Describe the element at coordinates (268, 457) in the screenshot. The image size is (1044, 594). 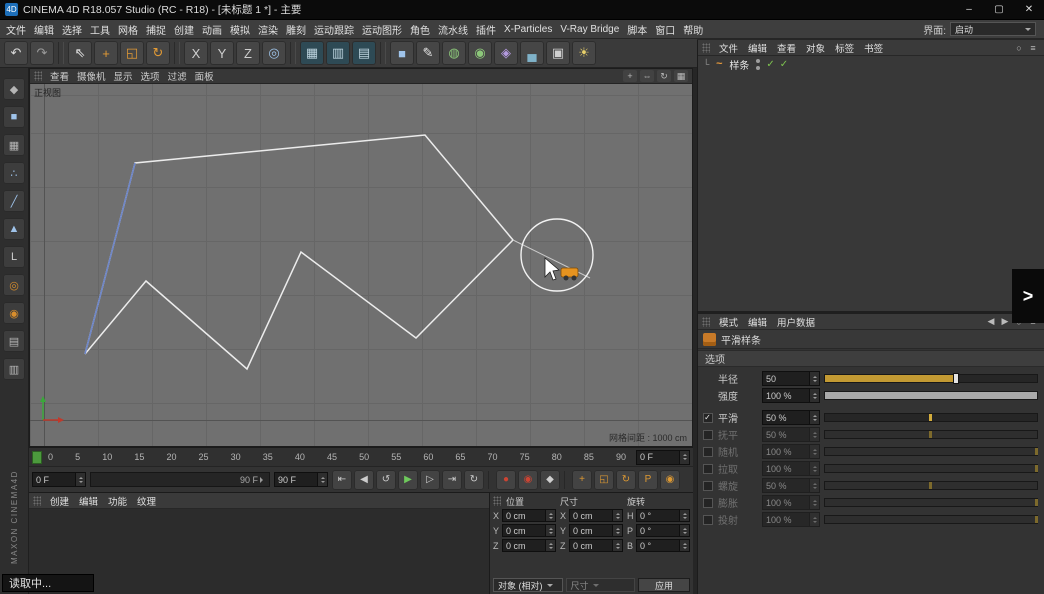
I see `frame-tick-35: 35` at that location.